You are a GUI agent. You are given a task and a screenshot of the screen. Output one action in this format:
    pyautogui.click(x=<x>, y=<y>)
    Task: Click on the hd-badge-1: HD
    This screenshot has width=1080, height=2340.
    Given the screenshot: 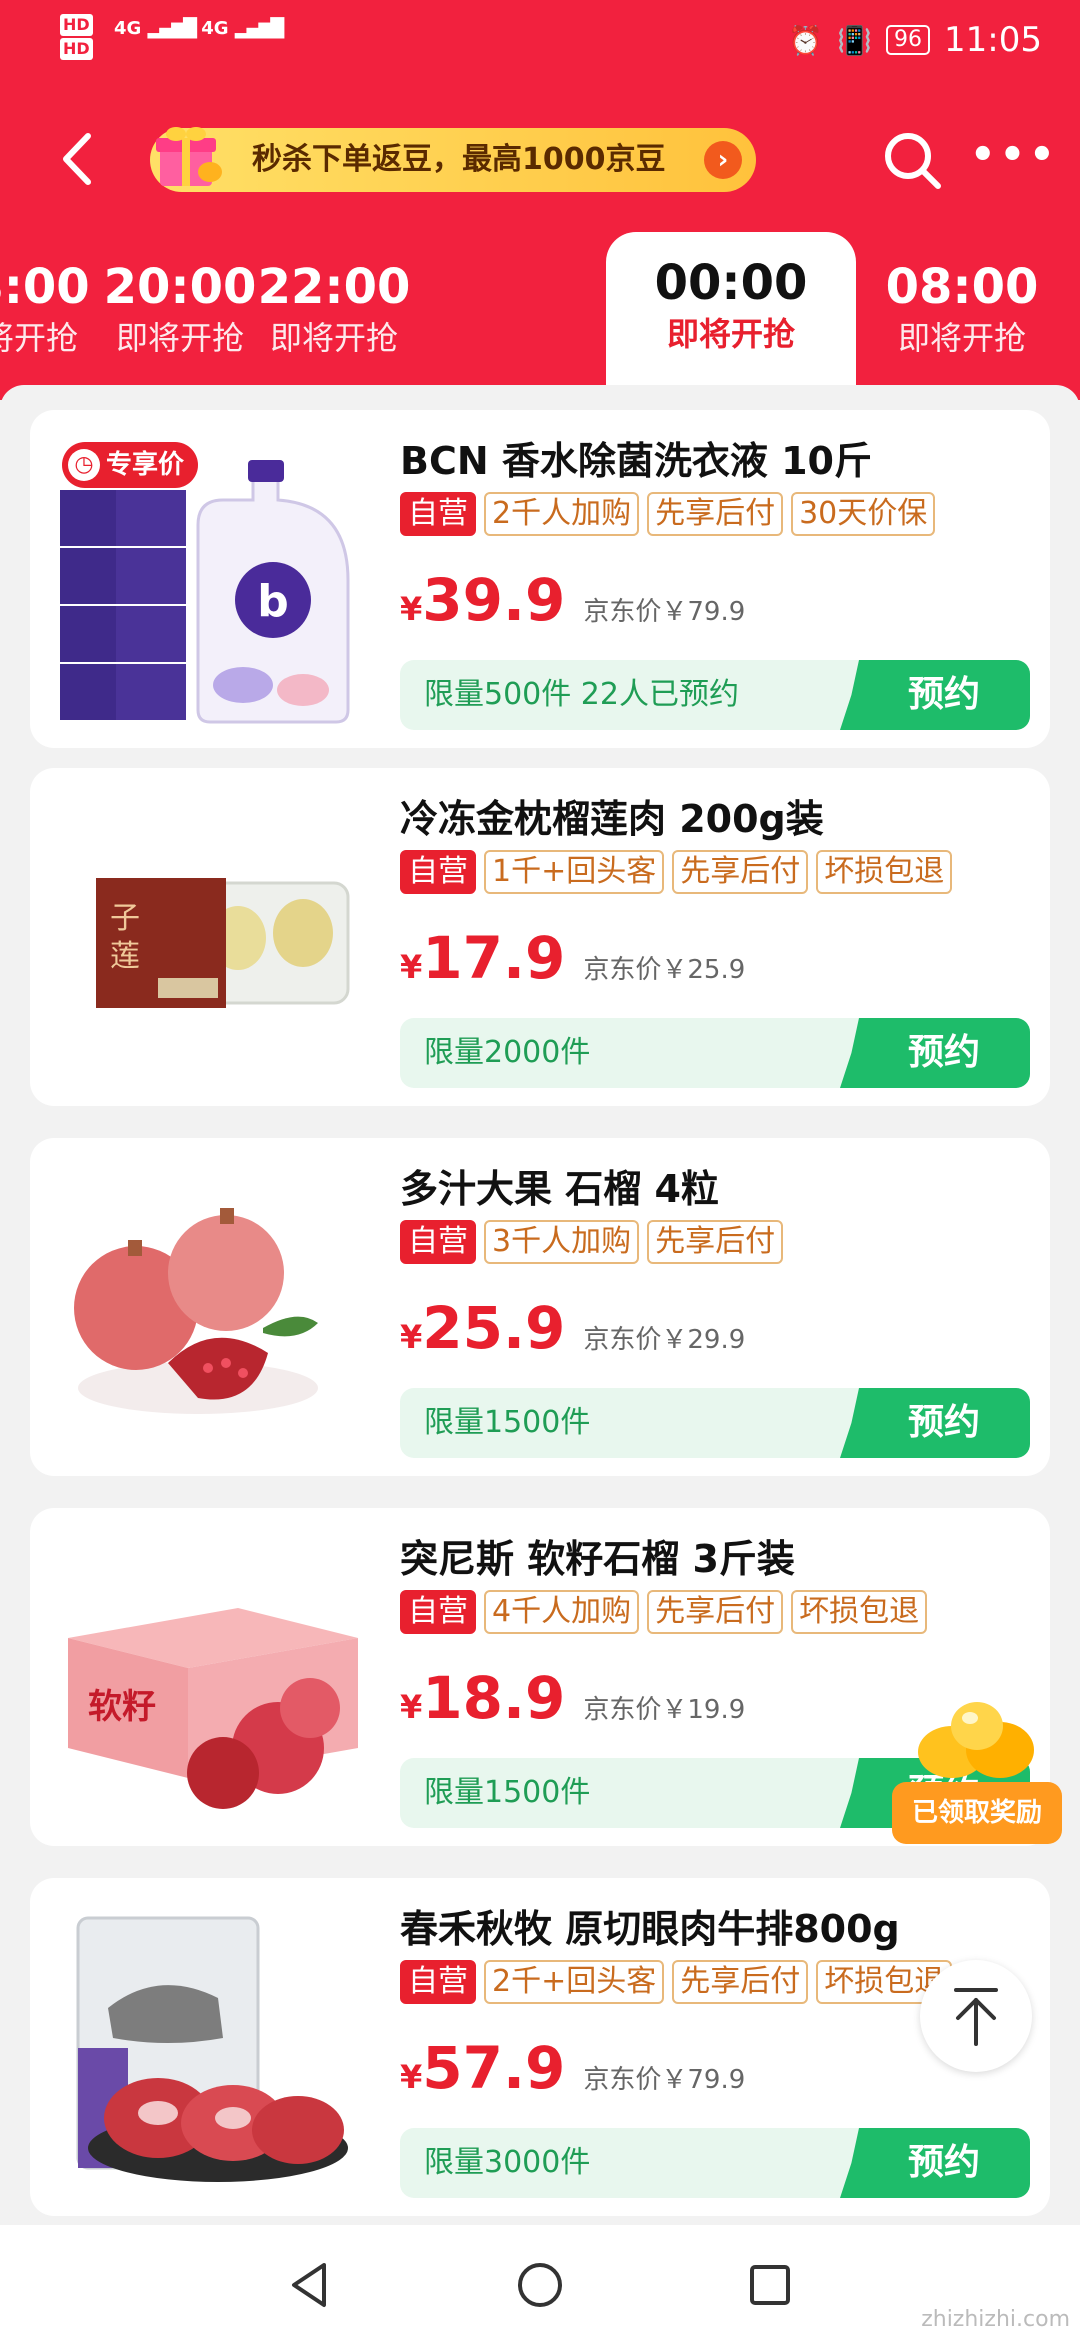 What is the action you would take?
    pyautogui.click(x=76, y=25)
    